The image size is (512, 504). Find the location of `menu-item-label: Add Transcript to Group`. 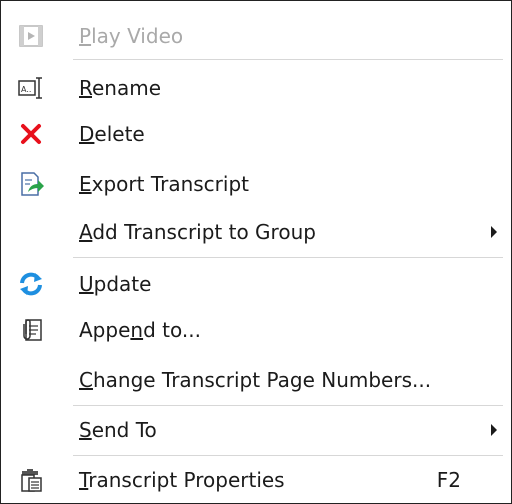

menu-item-label: Add Transcript to Group is located at coordinates (197, 232).